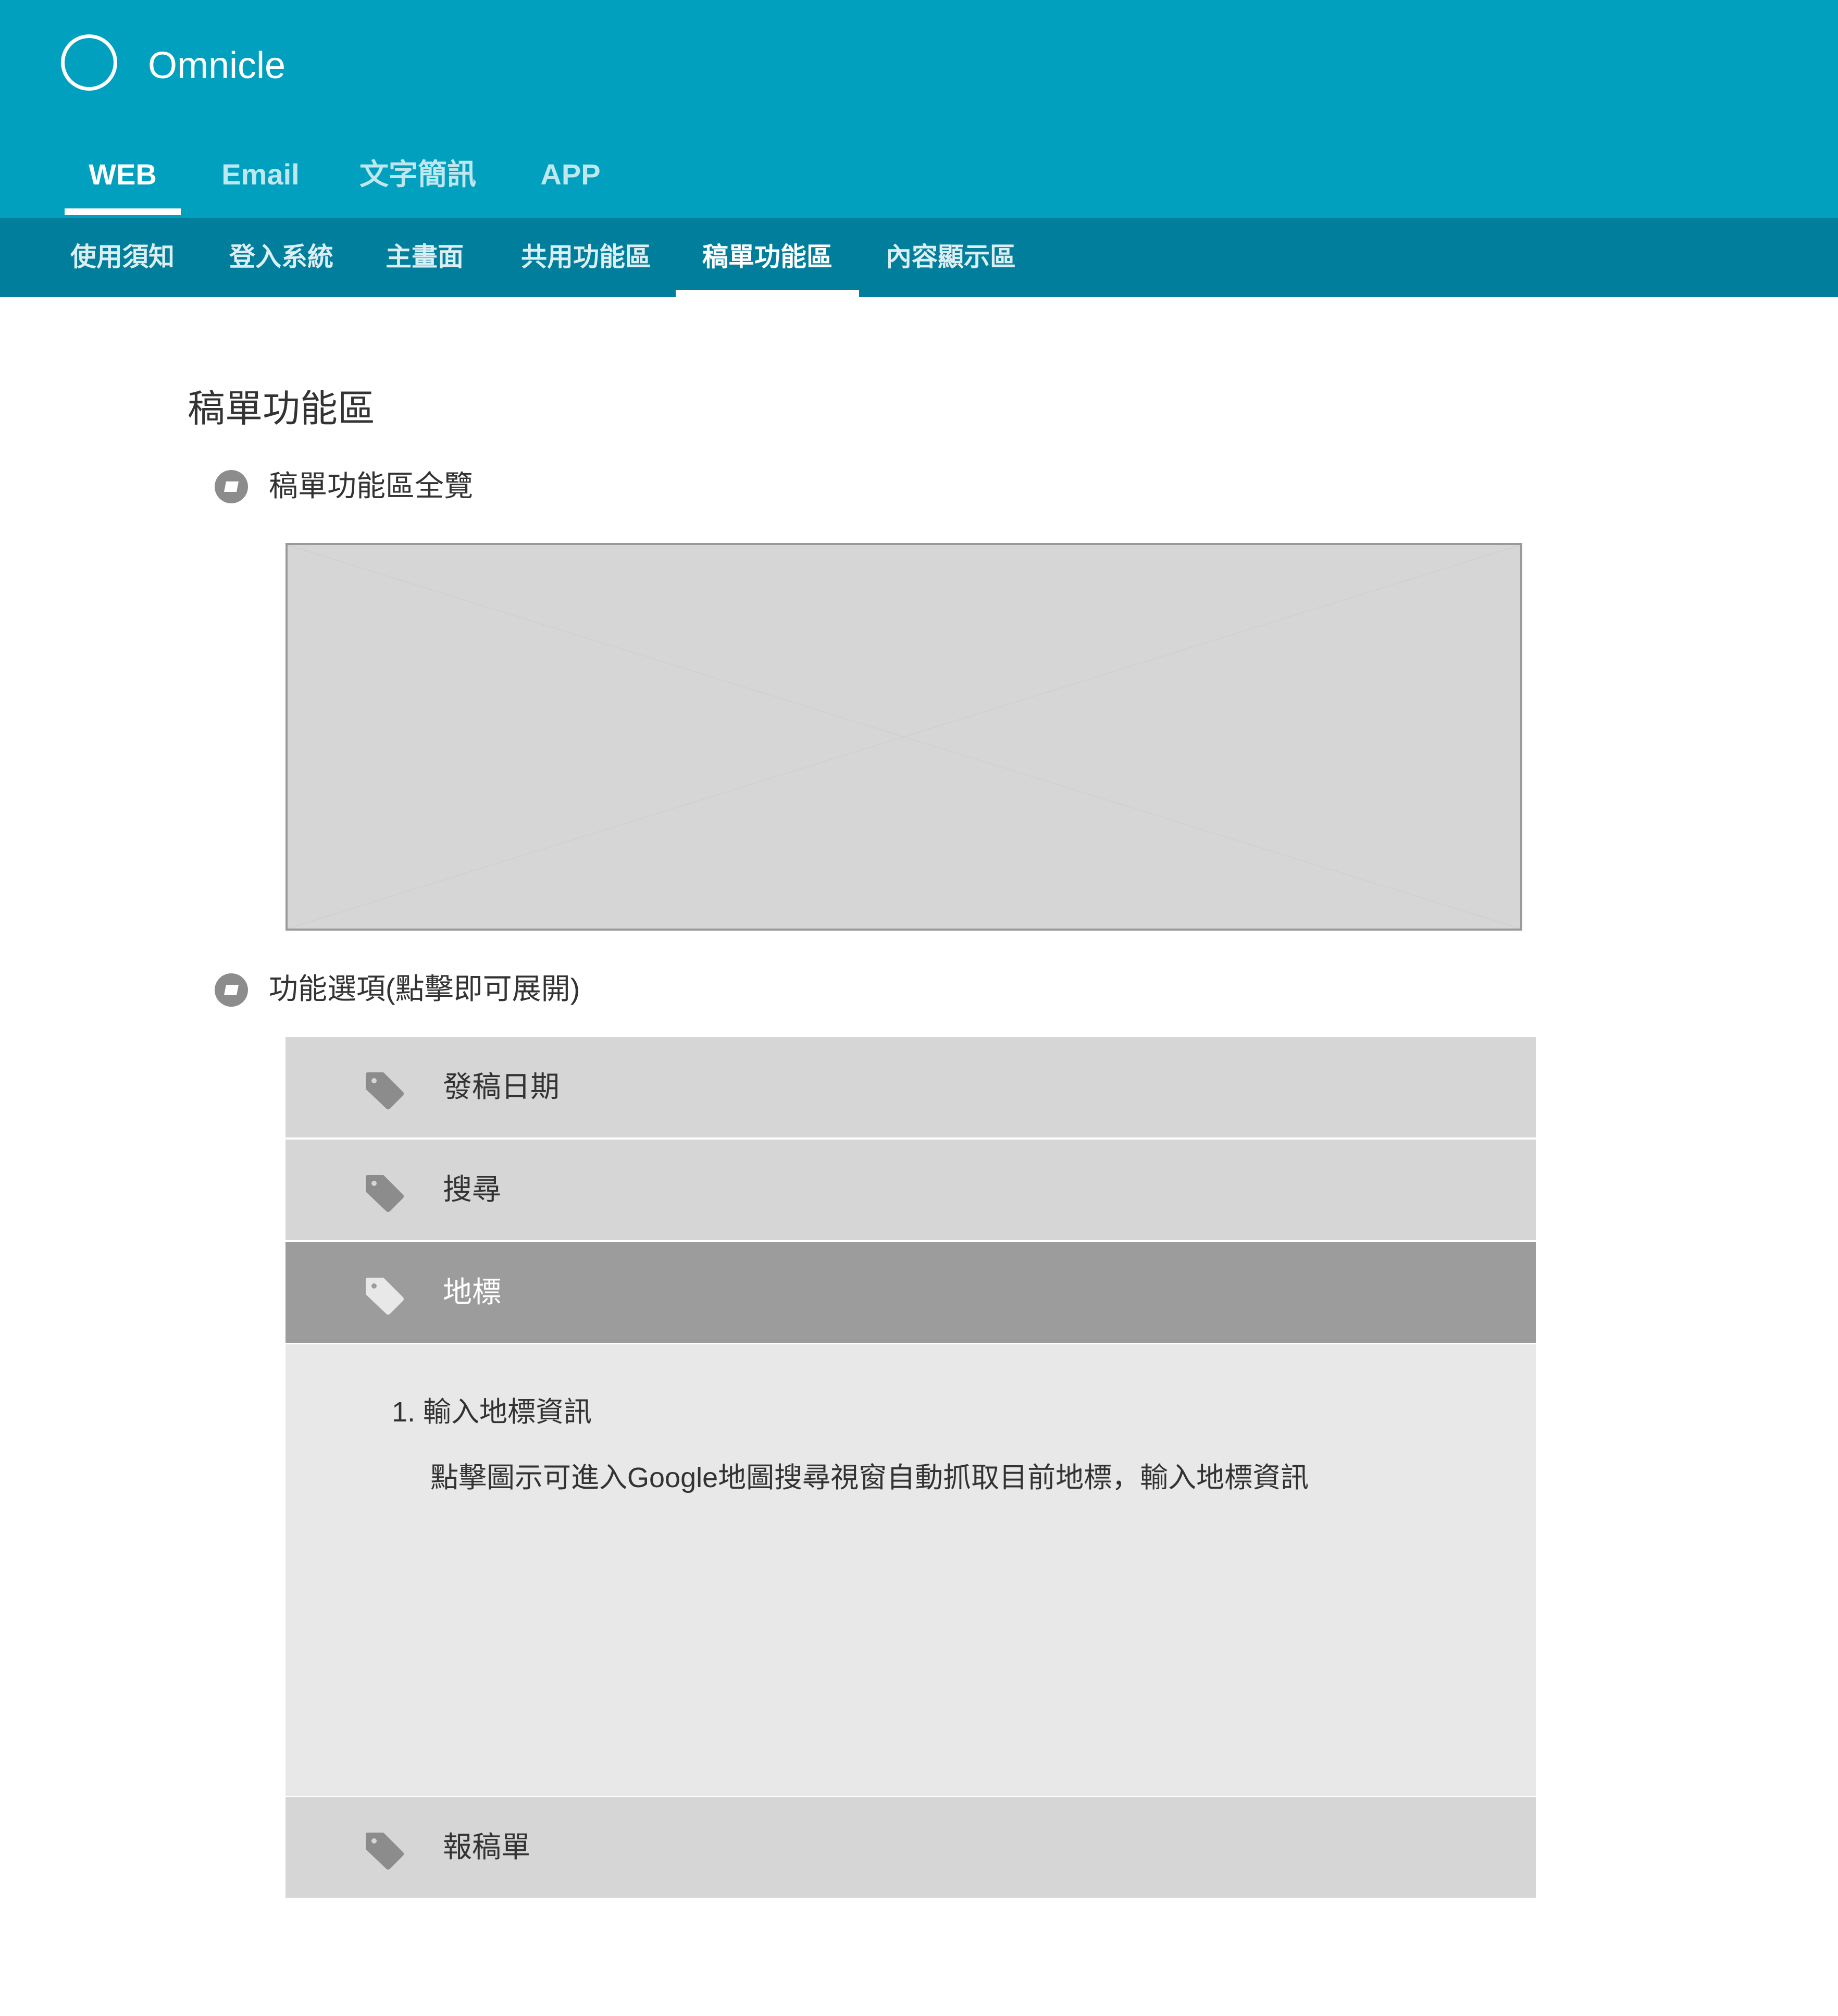 The width and height of the screenshot is (1838, 2016). Describe the element at coordinates (910, 1292) in the screenshot. I see `accordion-item-landmark: 地標` at that location.